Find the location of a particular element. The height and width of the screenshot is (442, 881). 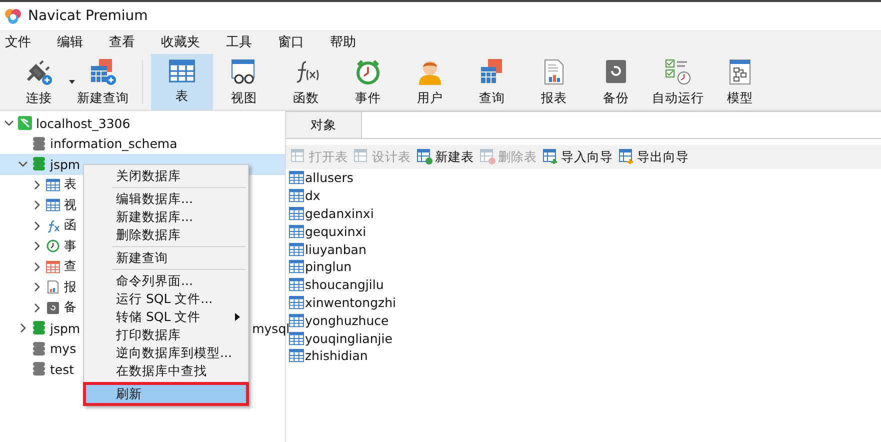

toolbar-button: 导入向导 is located at coordinates (578, 157).